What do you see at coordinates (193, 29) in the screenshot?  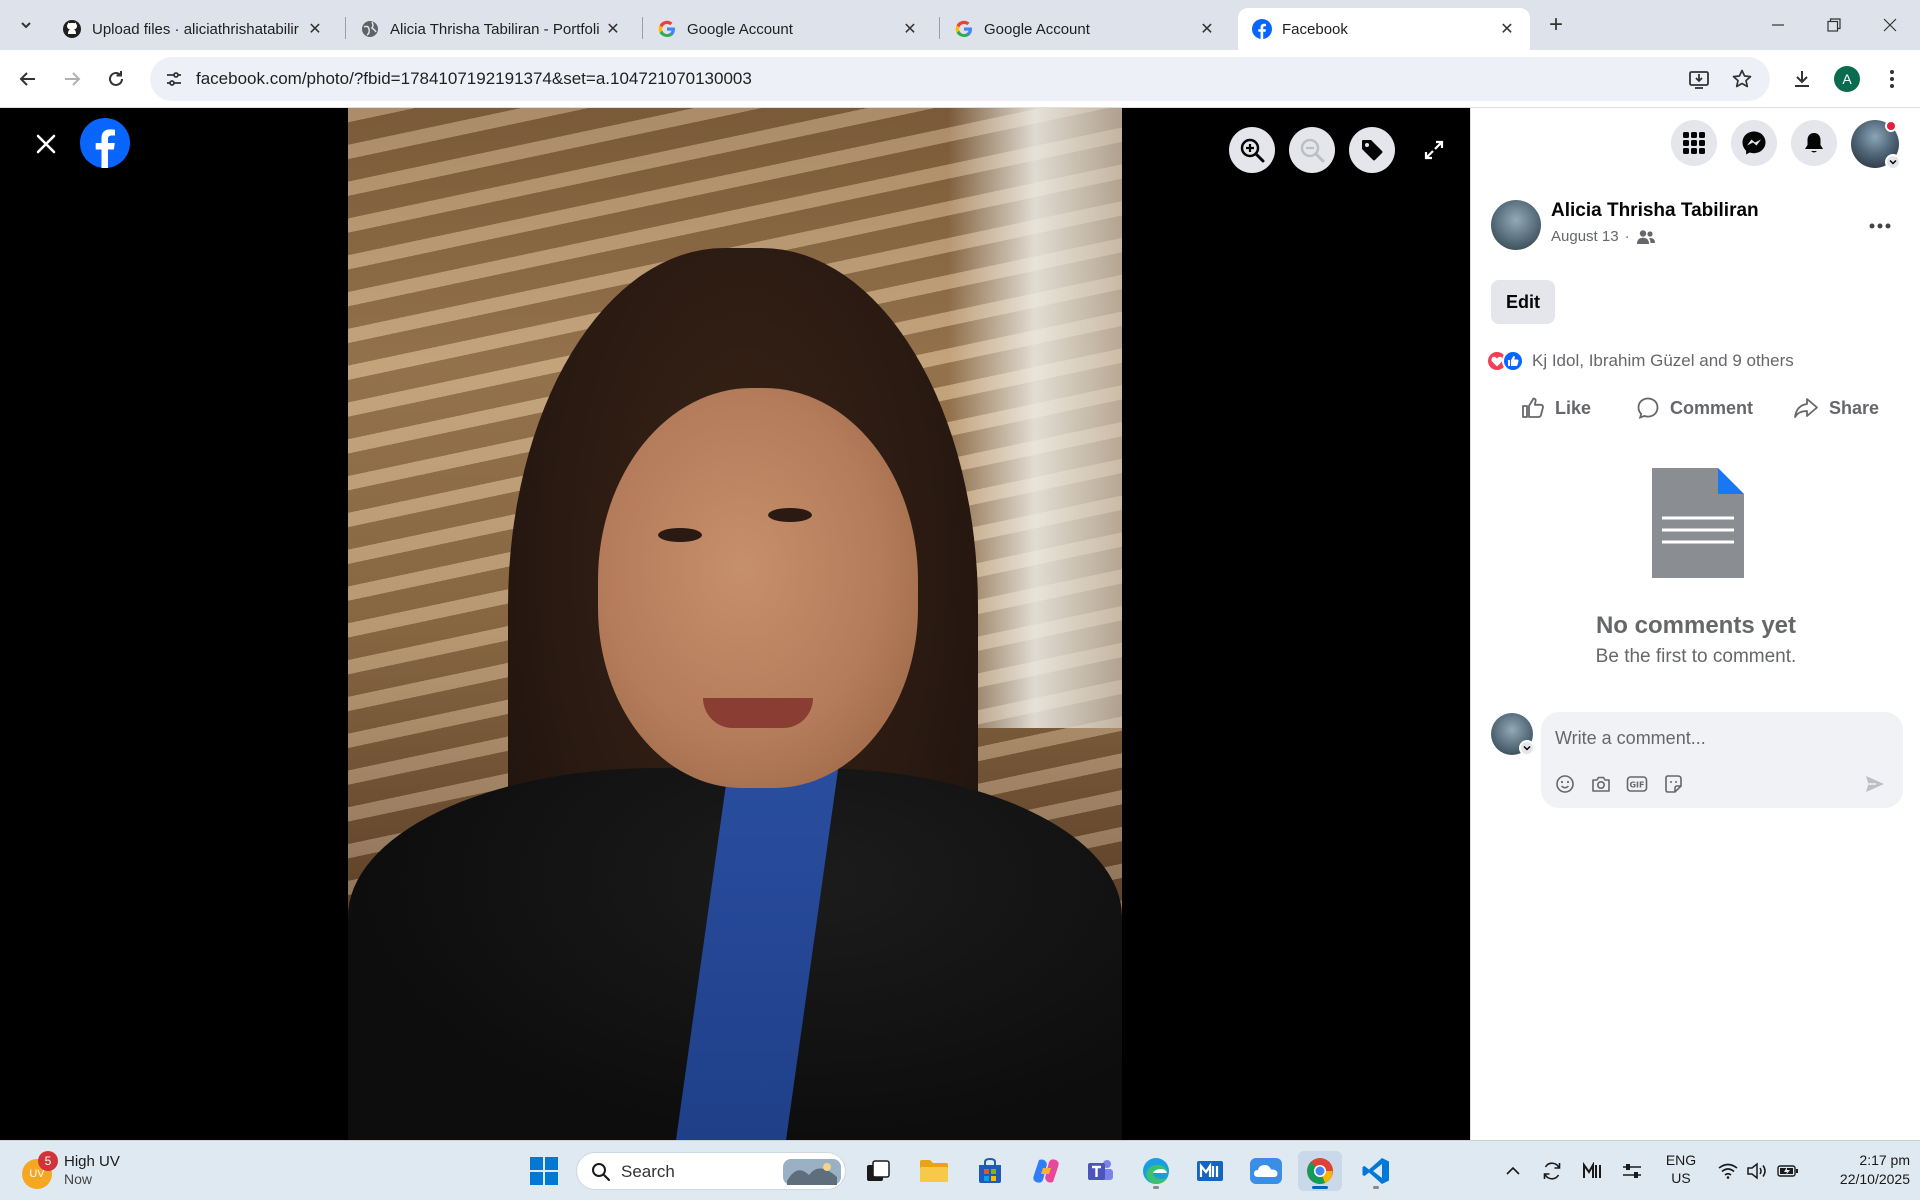 I see `browser-tab: Upload files · aliciathrishatabilir ✕` at bounding box center [193, 29].